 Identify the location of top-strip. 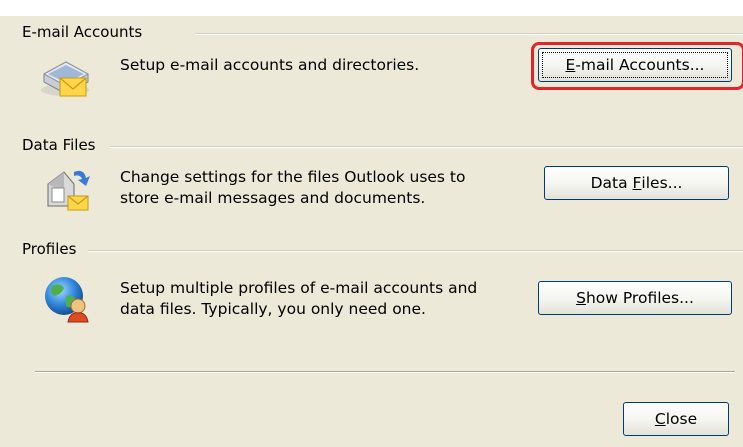
(371, 8).